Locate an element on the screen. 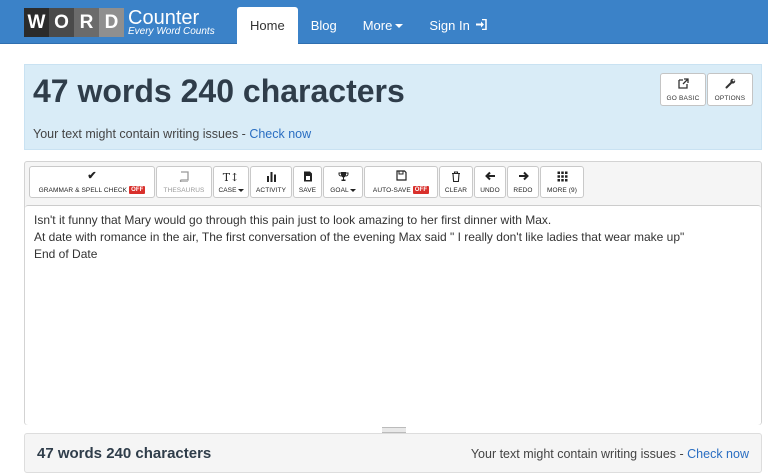 This screenshot has width=768, height=473. logo-text: Counter Every Word Counts is located at coordinates (171, 22).